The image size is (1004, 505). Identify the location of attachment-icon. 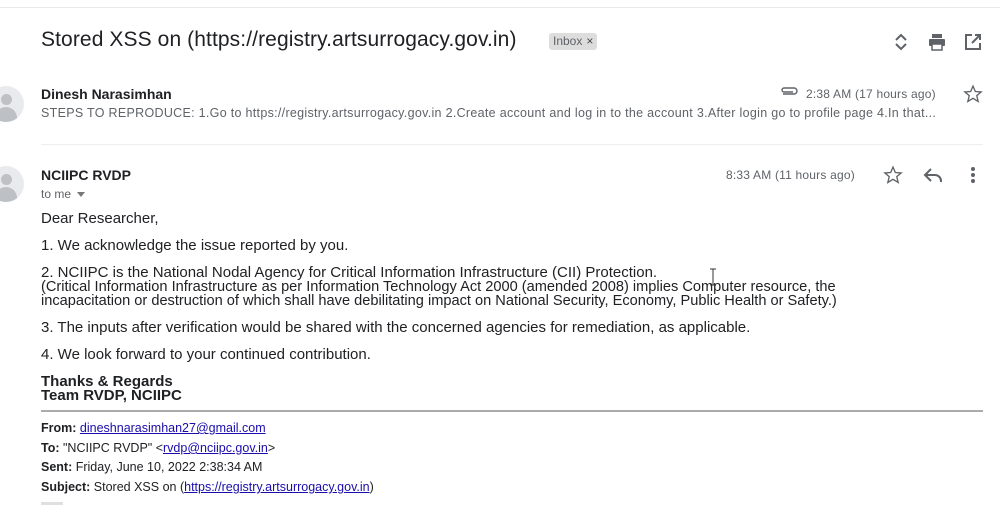
(789, 91).